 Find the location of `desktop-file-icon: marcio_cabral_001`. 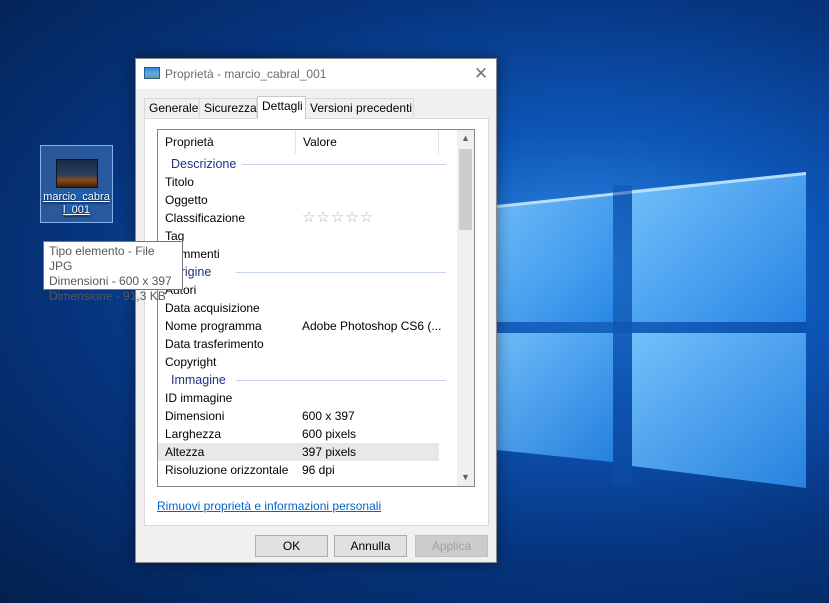

desktop-file-icon: marcio_cabral_001 is located at coordinates (76, 184).